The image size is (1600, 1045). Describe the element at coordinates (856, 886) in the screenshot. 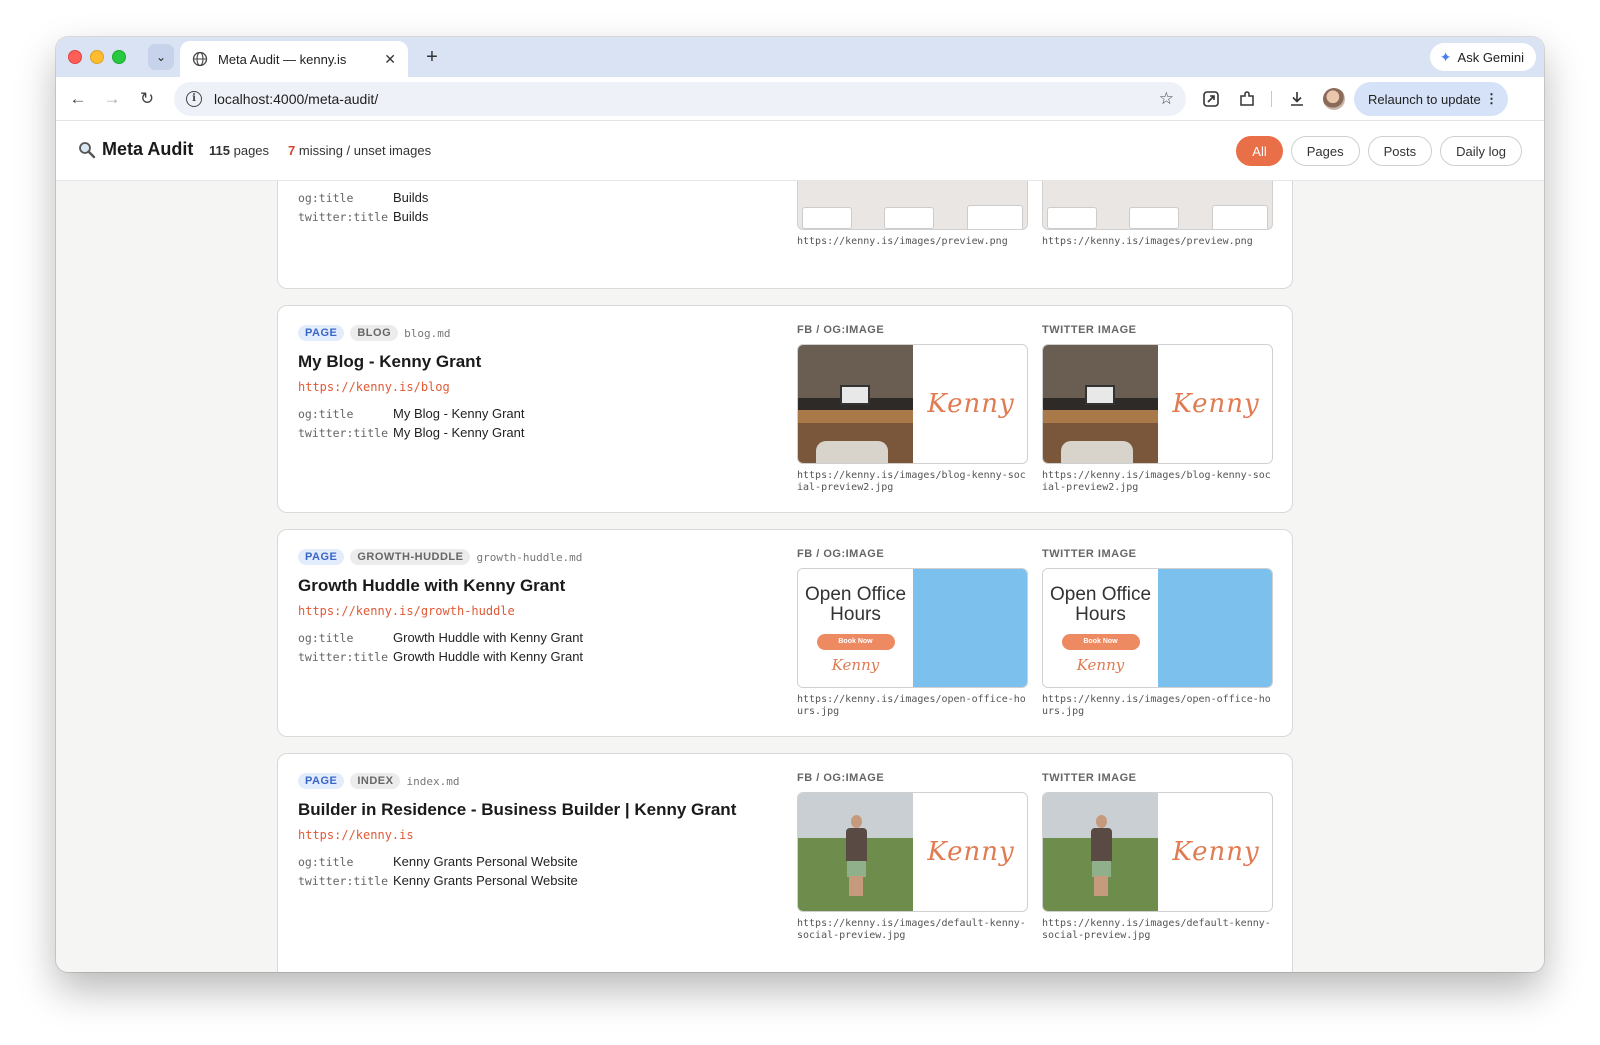

I see `person-legs` at that location.